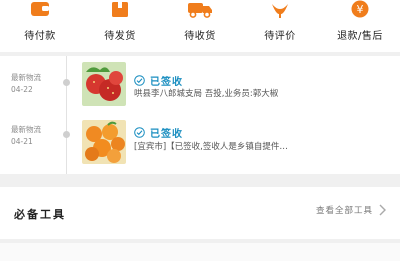 This screenshot has width=400, height=261. What do you see at coordinates (26, 84) in the screenshot?
I see `logistics-meta: 最新物流 04-22` at bounding box center [26, 84].